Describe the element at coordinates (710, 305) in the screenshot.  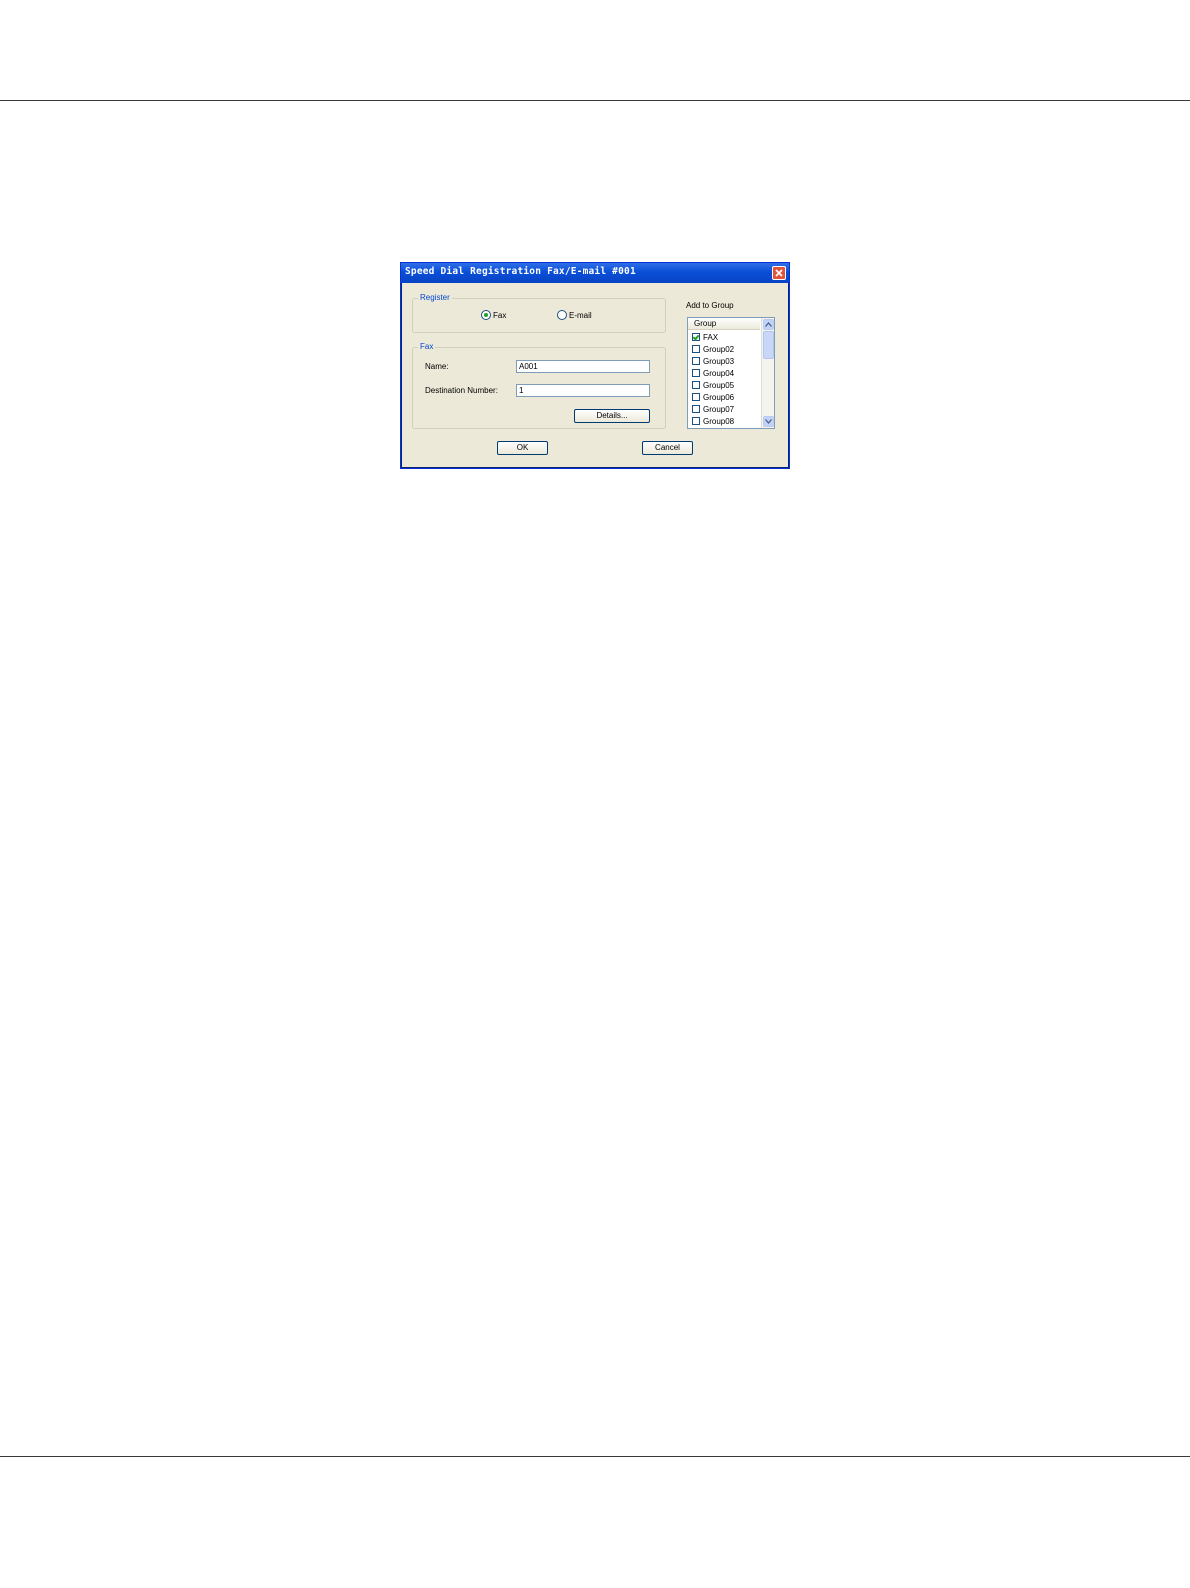
I see `add-to-group-label: Add to Group` at that location.